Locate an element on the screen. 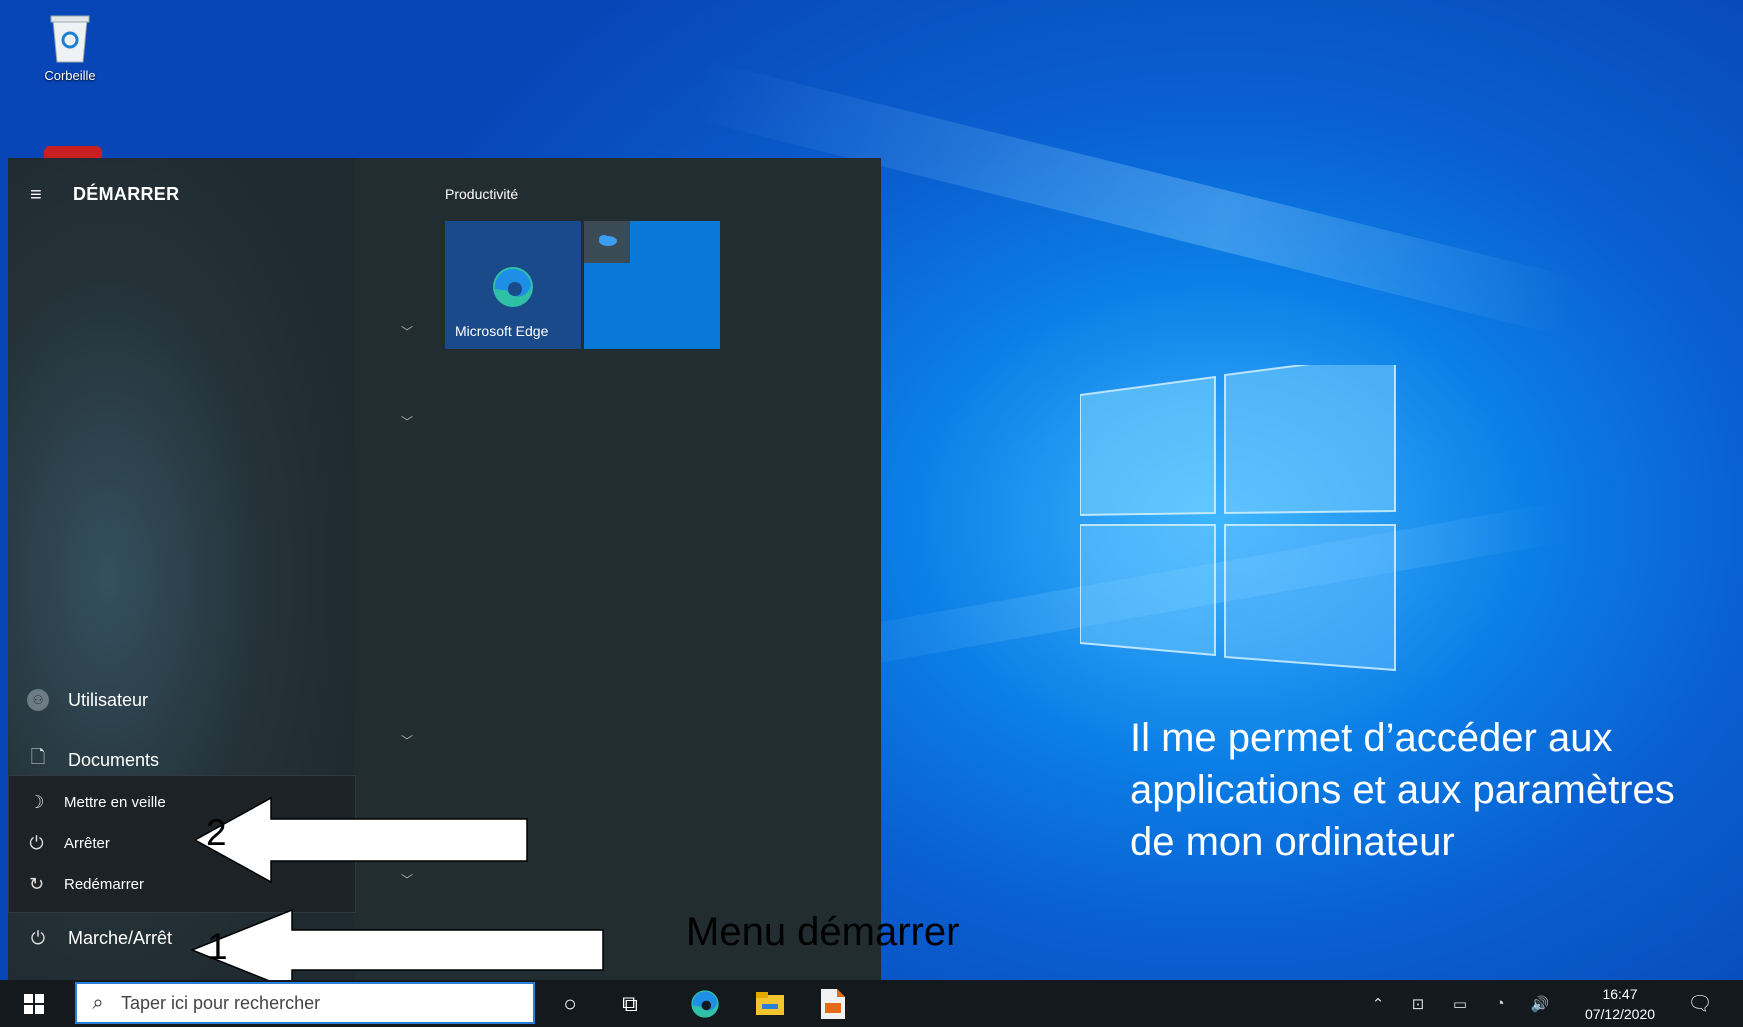 The image size is (1743, 1027). volume-icon: 🔊 is located at coordinates (1540, 1003).